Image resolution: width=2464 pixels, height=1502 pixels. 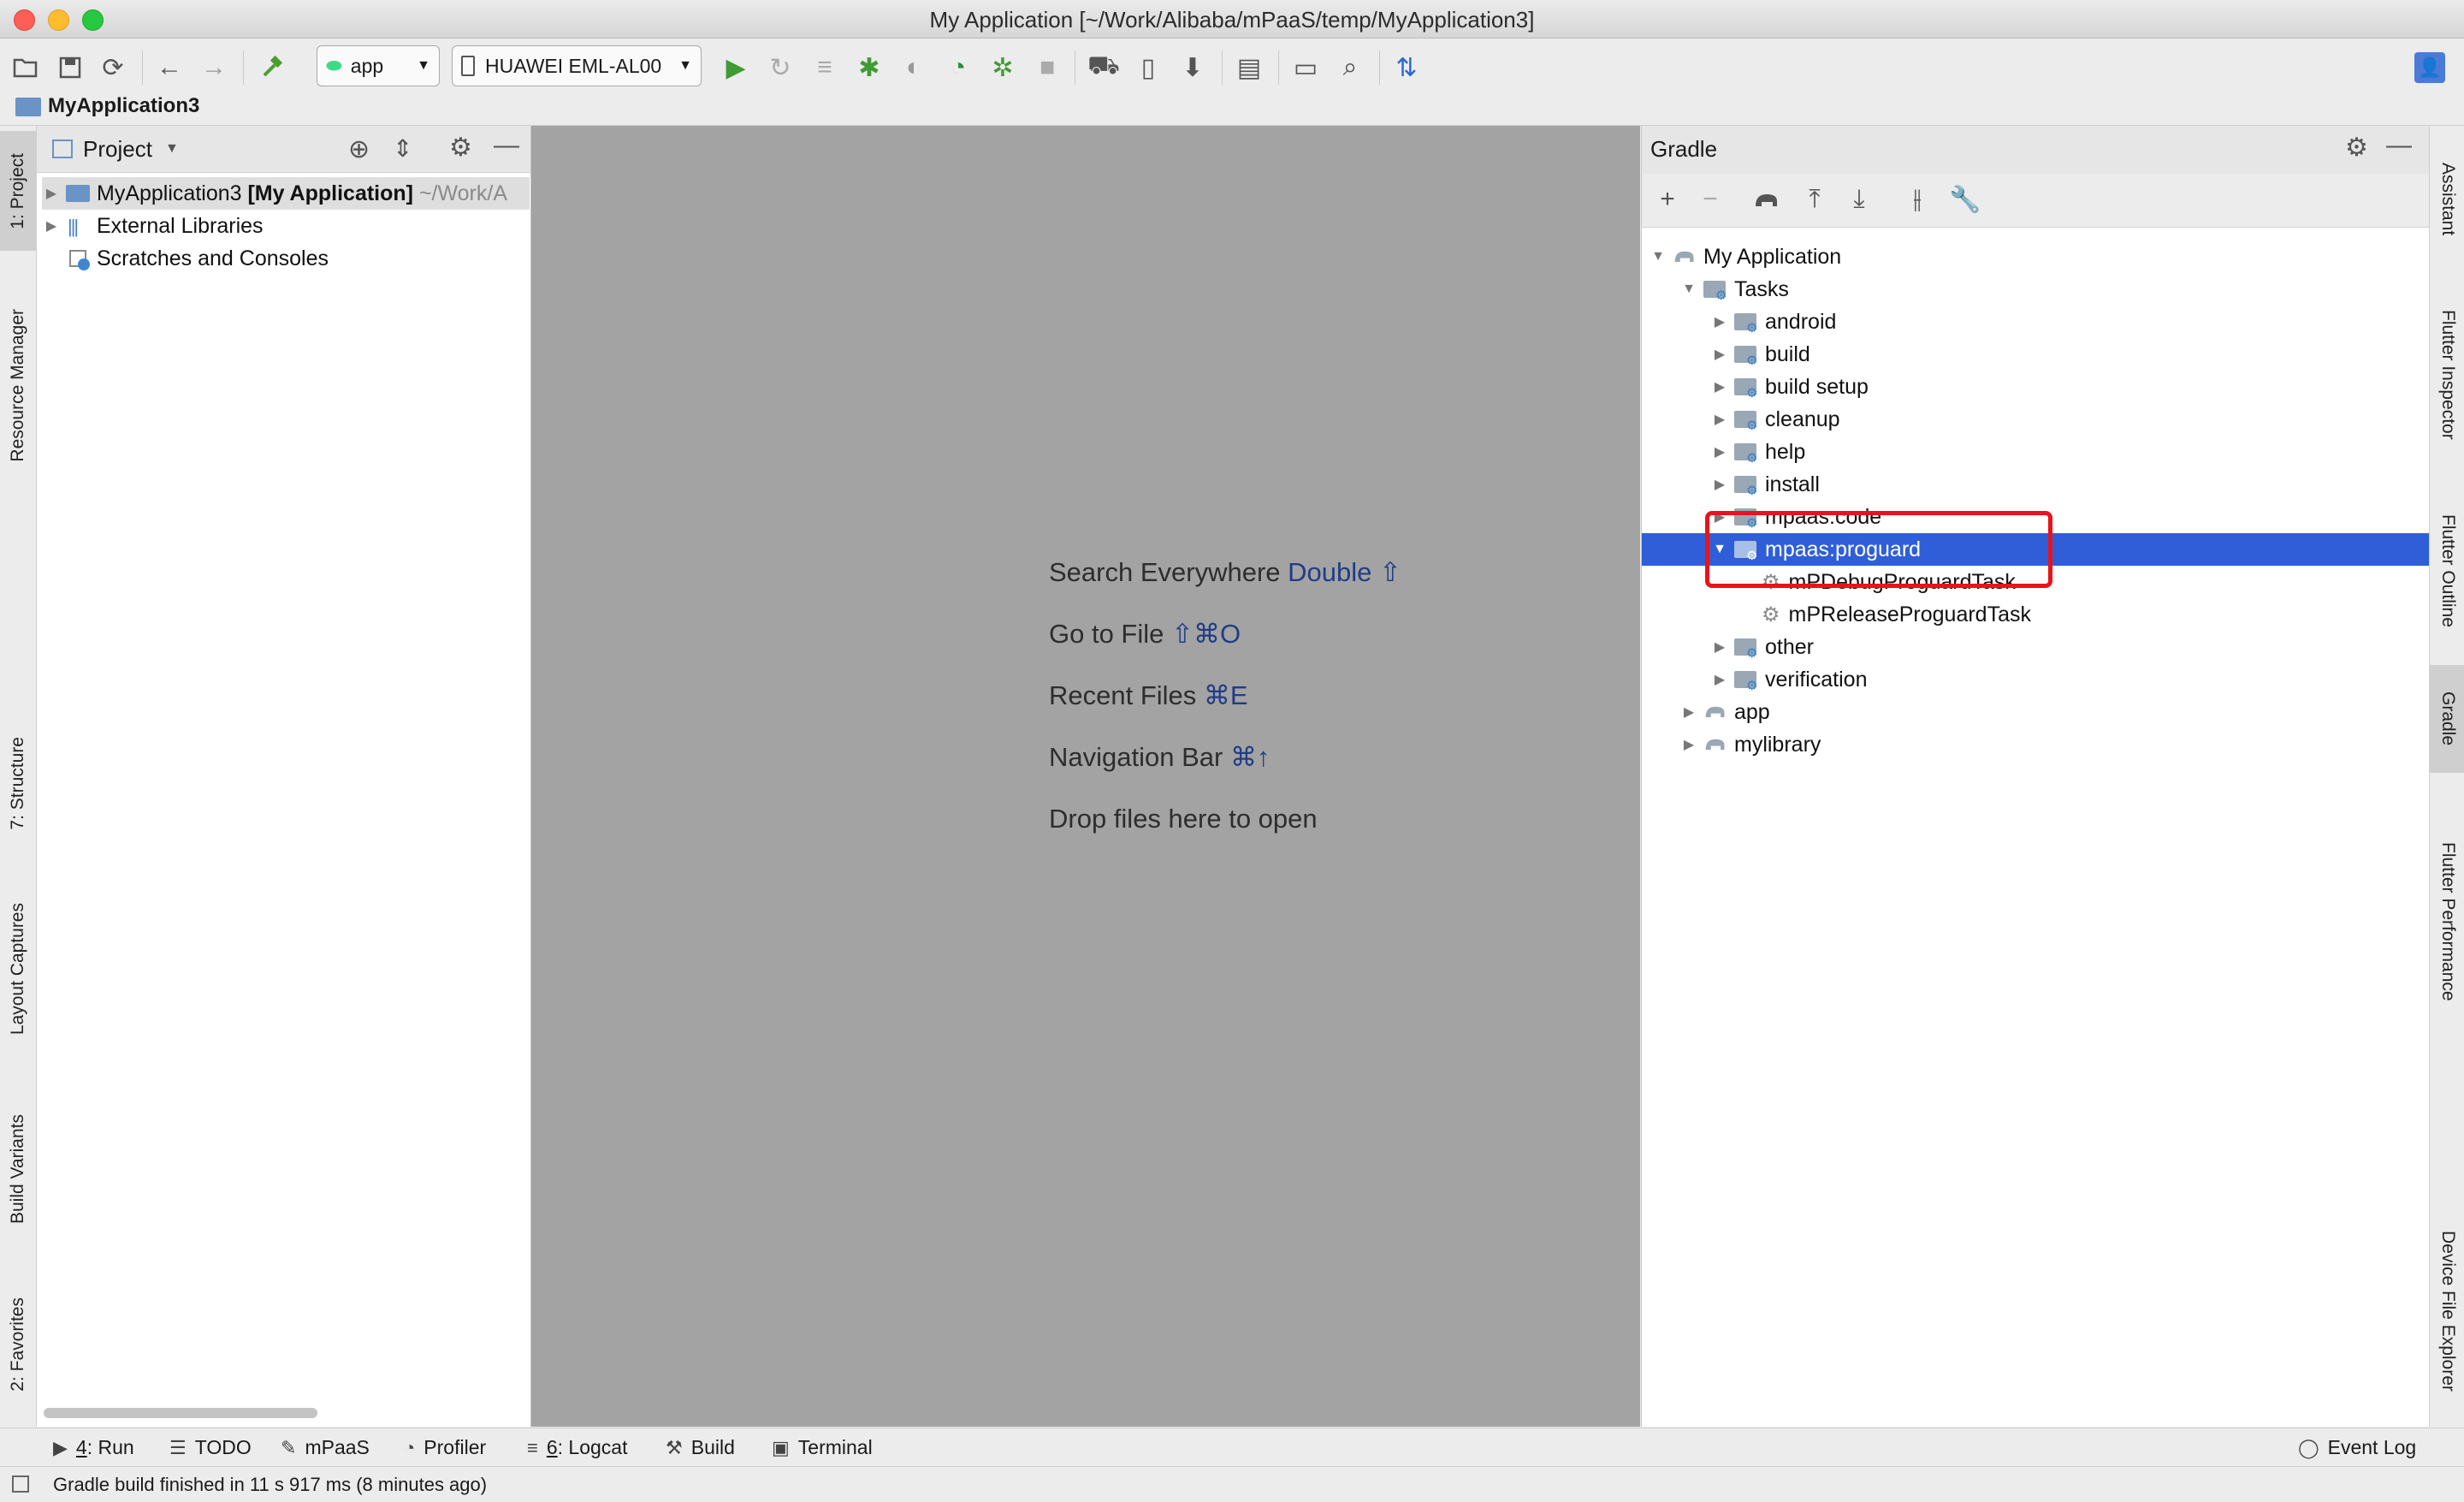 I want to click on tree-item-task-group: ▶ ⚙ other, so click(x=1762, y=647).